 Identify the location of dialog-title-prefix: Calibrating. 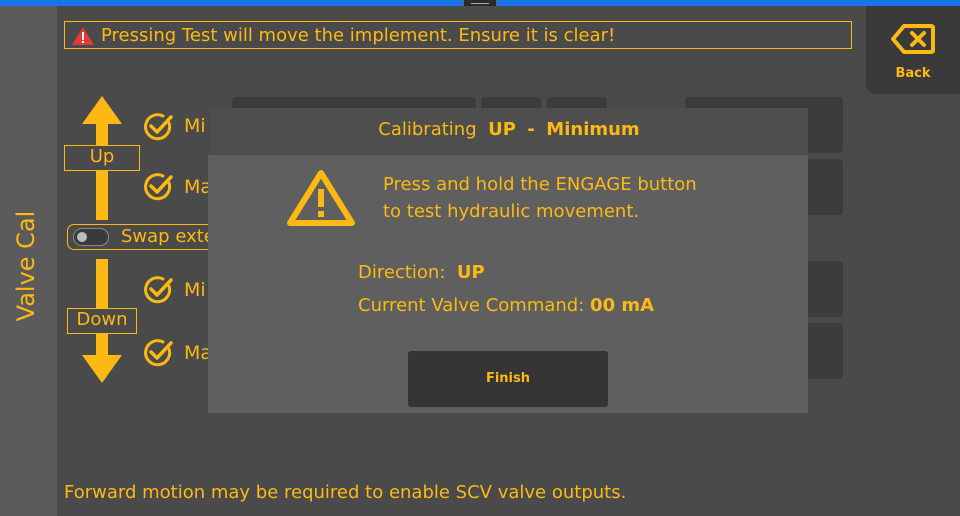
(427, 129).